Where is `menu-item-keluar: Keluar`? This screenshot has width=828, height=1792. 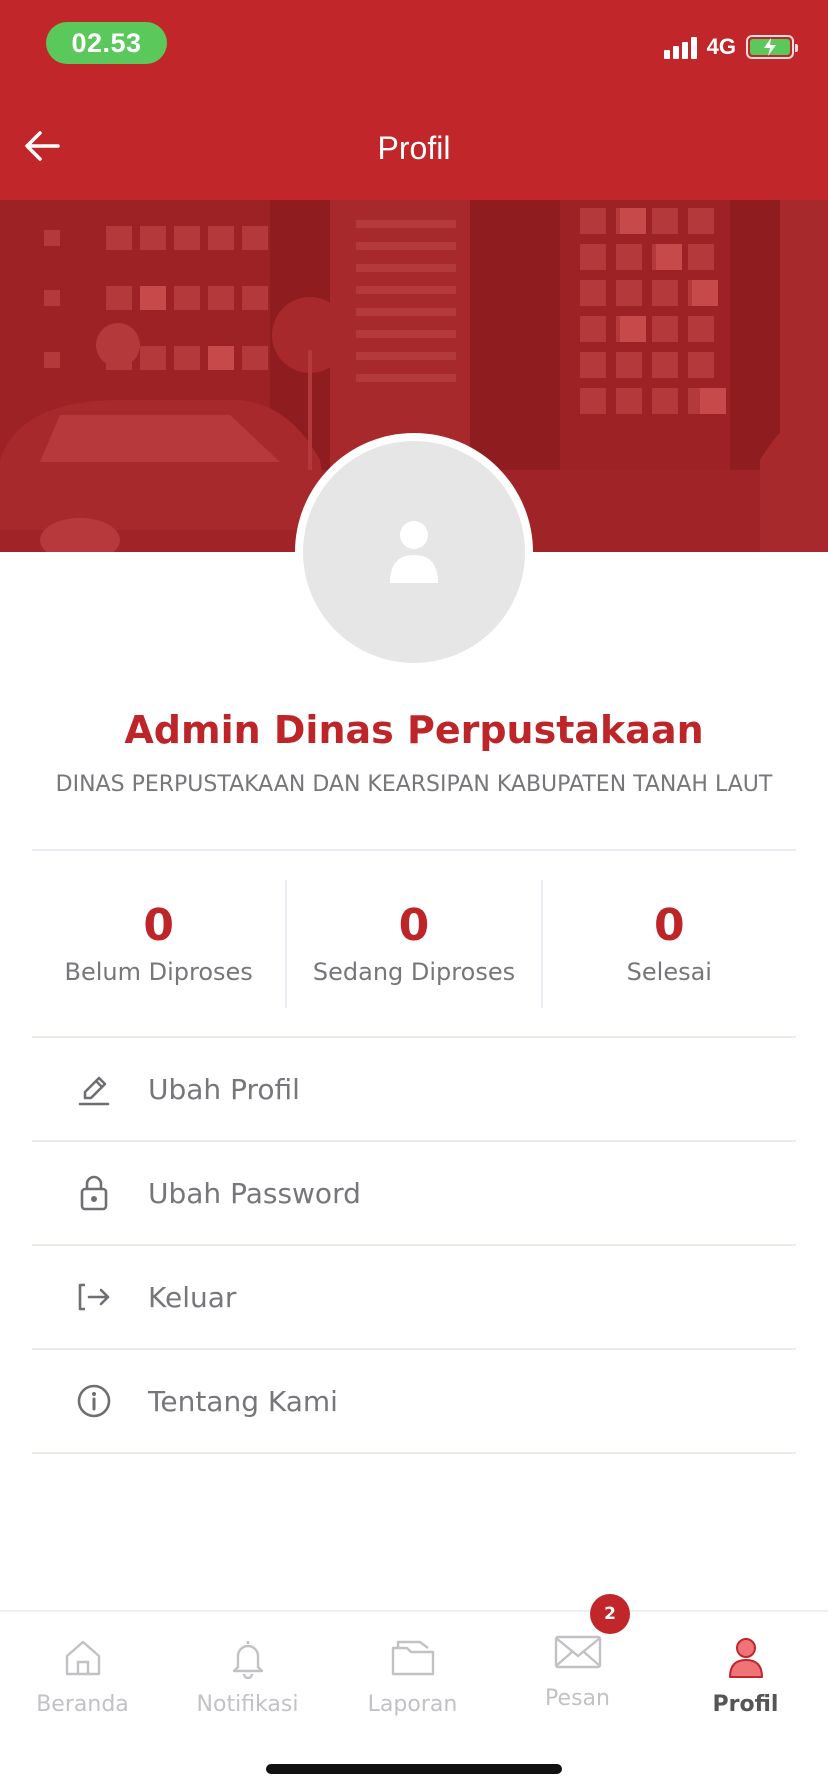
menu-item-keluar: Keluar is located at coordinates (414, 1298).